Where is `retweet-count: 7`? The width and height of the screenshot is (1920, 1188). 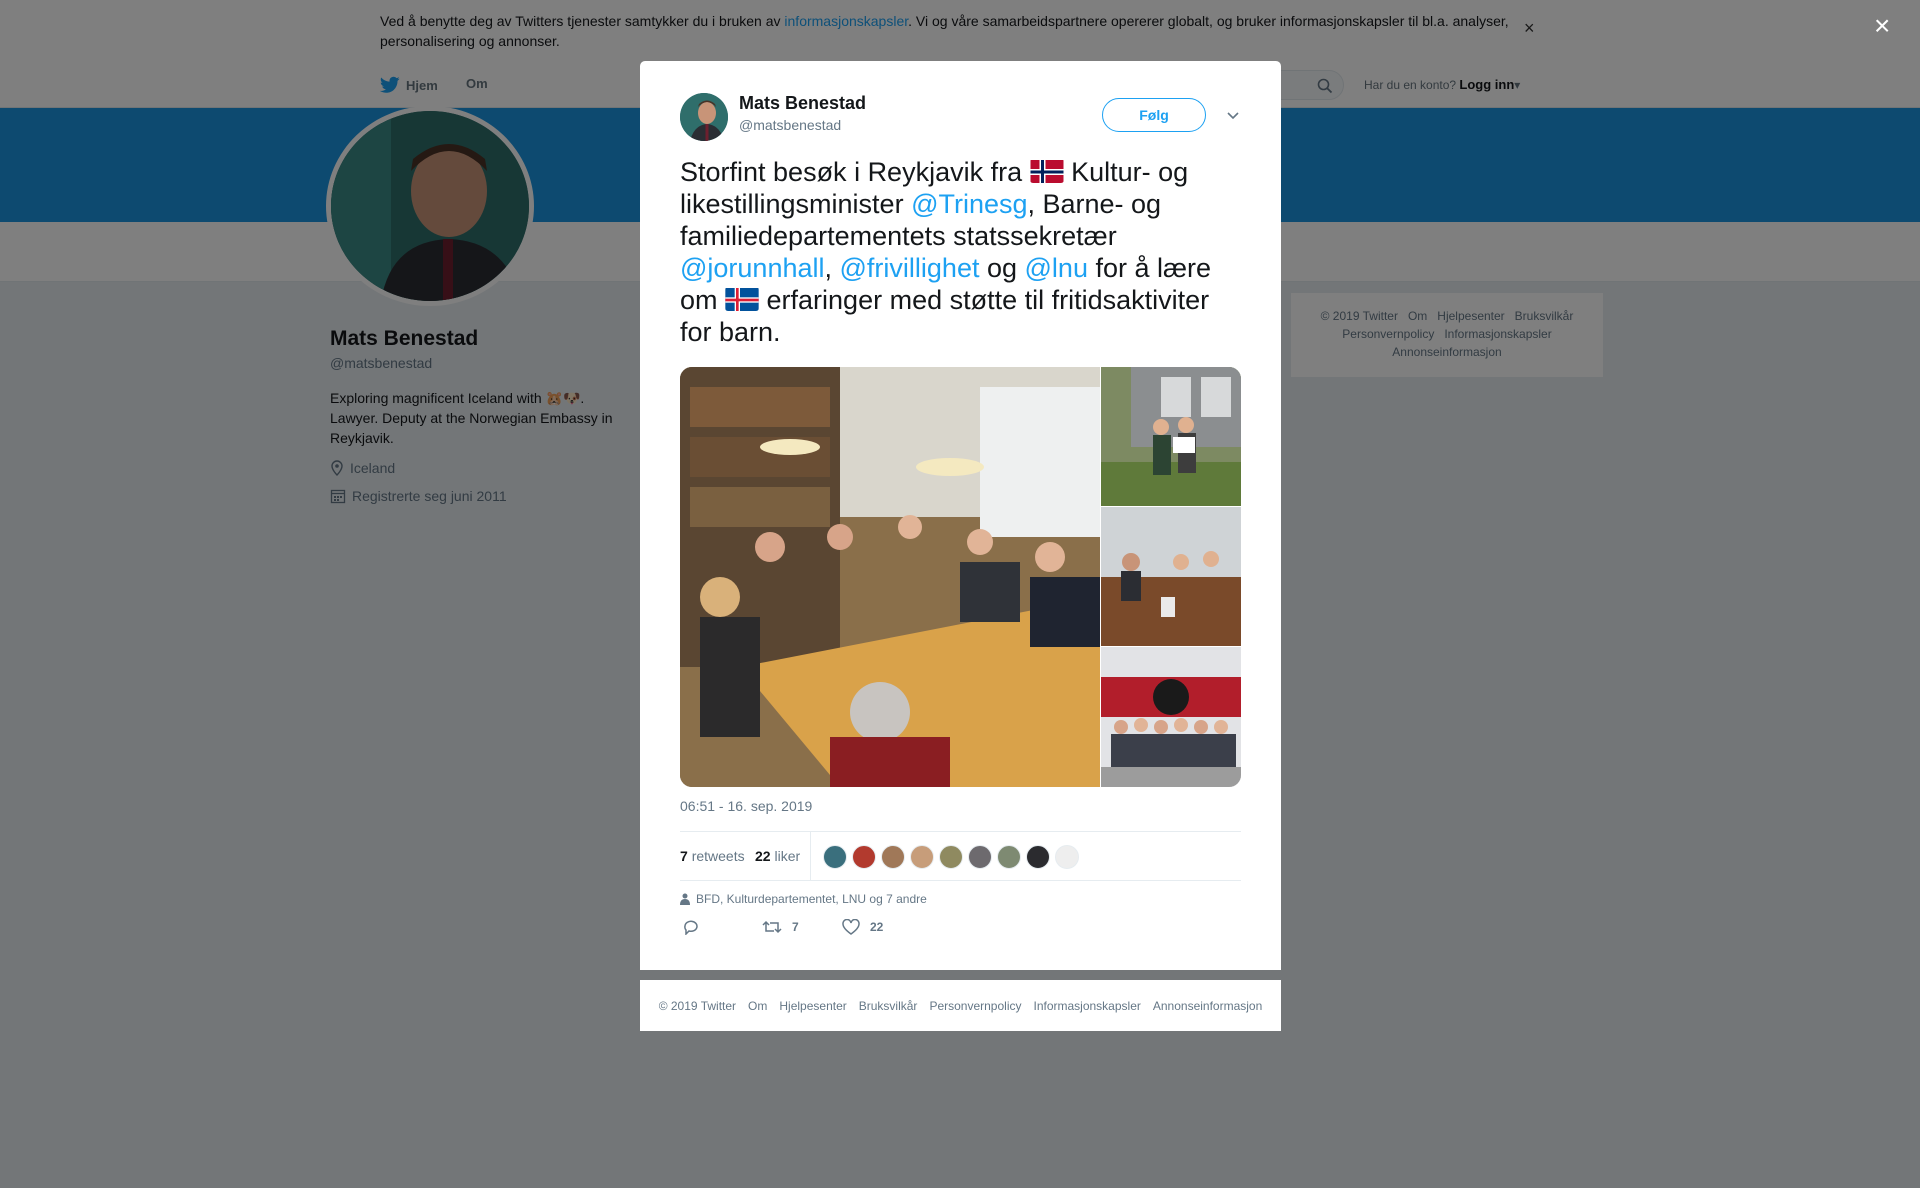
retweet-count: 7 is located at coordinates (795, 927).